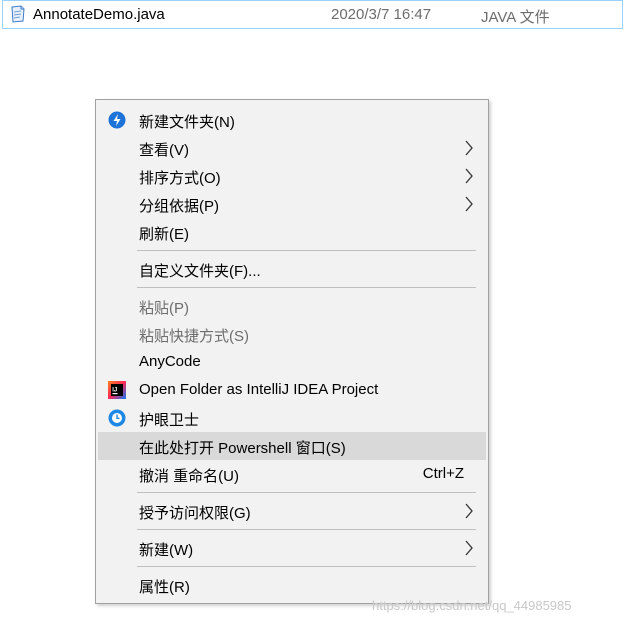  I want to click on menu-item-open-powershell: 在此处打开 Powershell 窗口(S), so click(292, 446).